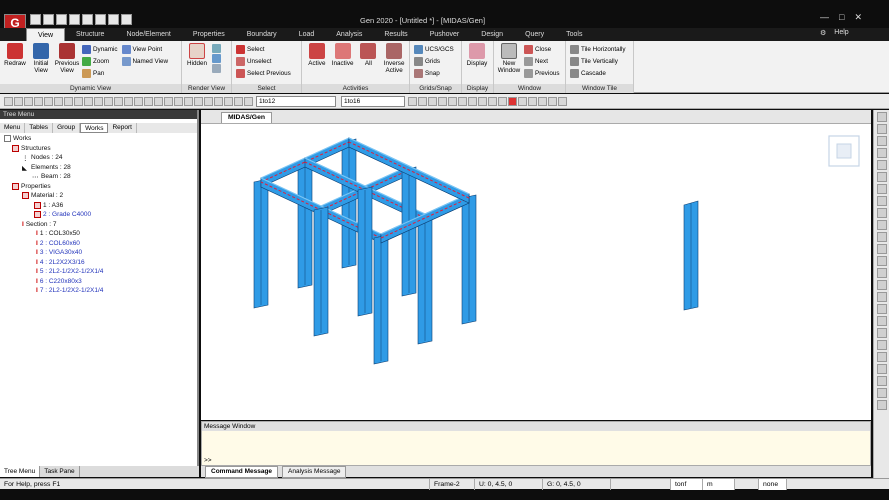 This screenshot has height=500, width=889. Describe the element at coordinates (39, 128) in the screenshot. I see `tab-tables: Tables` at that location.